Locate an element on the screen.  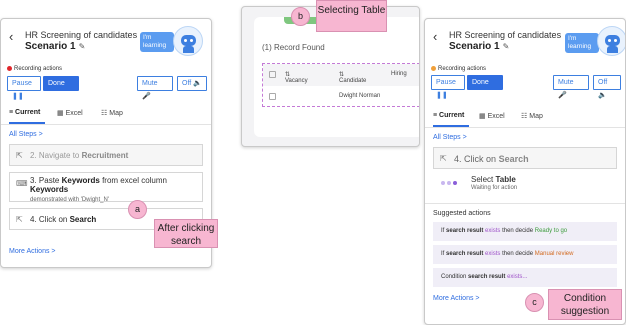
step-click-search: ⇱ 4. Click on Search is located at coordinates (525, 158).